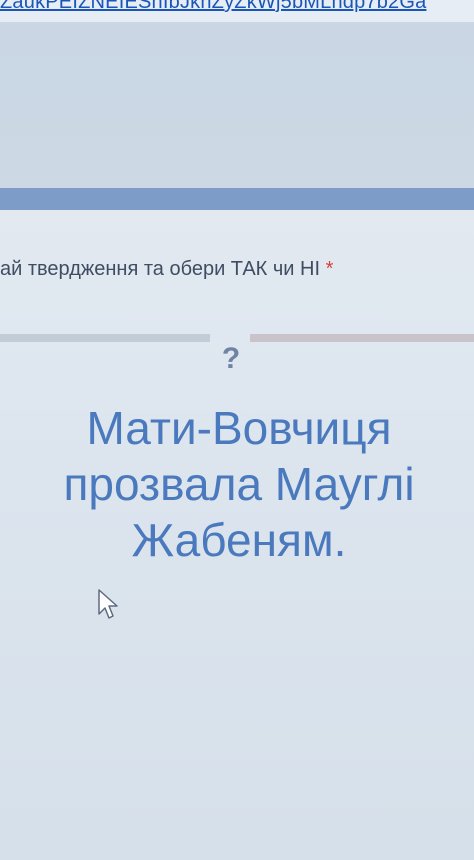  I want to click on question-prompt-text: ай твердження та обери ТАК чи НІ, so click(160, 269).